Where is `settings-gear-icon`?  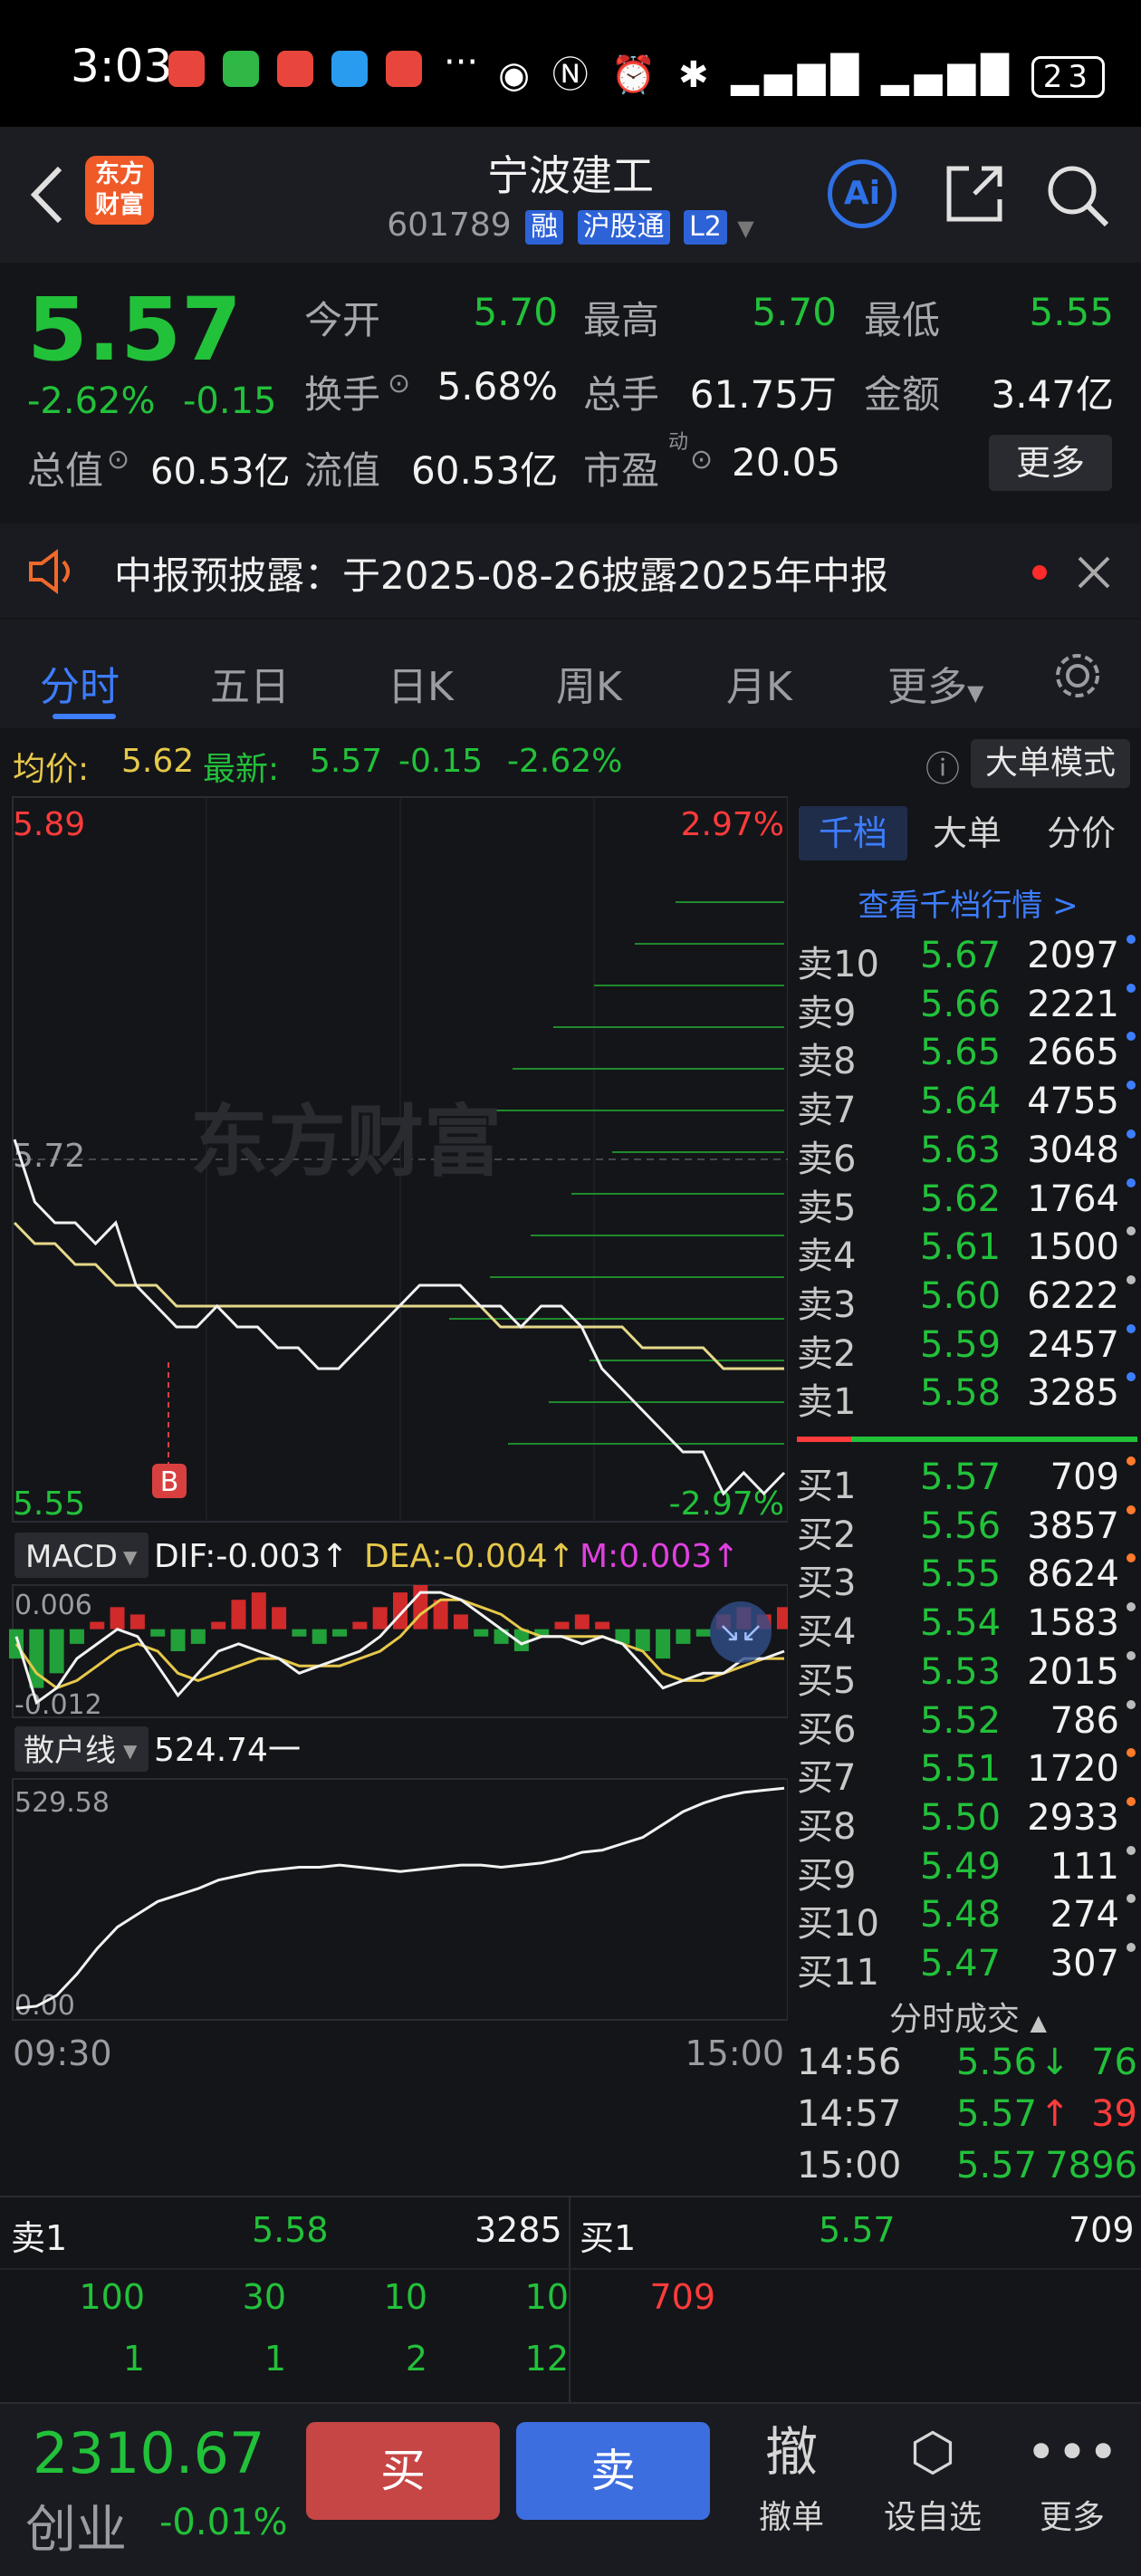
settings-gear-icon is located at coordinates (1077, 676).